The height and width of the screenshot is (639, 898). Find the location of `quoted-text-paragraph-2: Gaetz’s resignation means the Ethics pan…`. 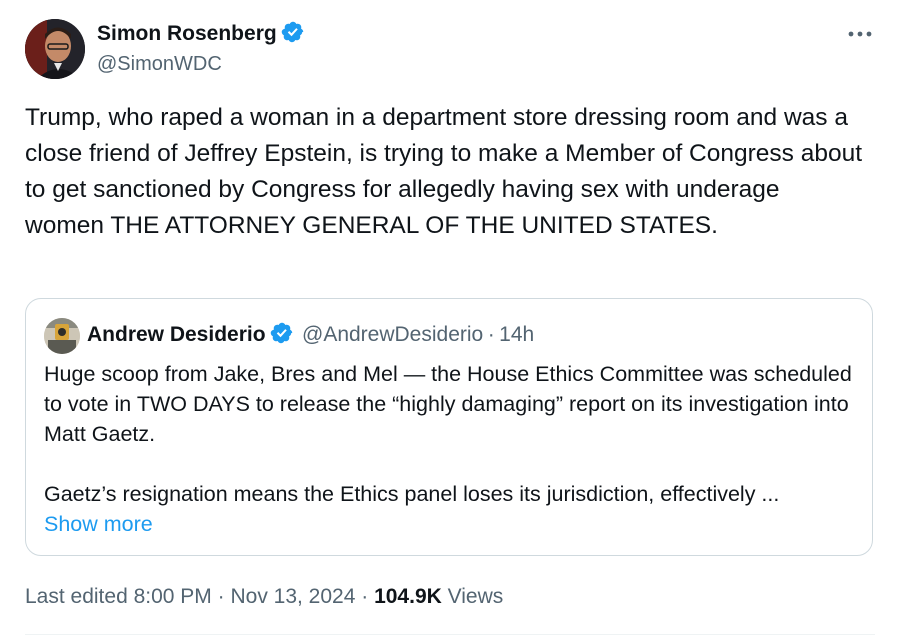

quoted-text-paragraph-2: Gaetz’s resignation means the Ethics pan… is located at coordinates (412, 494).